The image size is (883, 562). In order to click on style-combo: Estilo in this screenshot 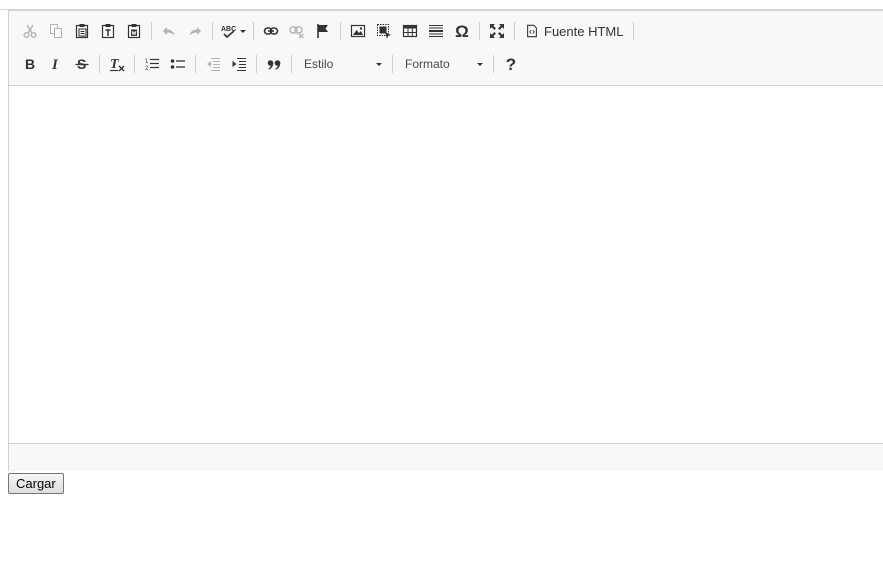, I will do `click(342, 64)`.